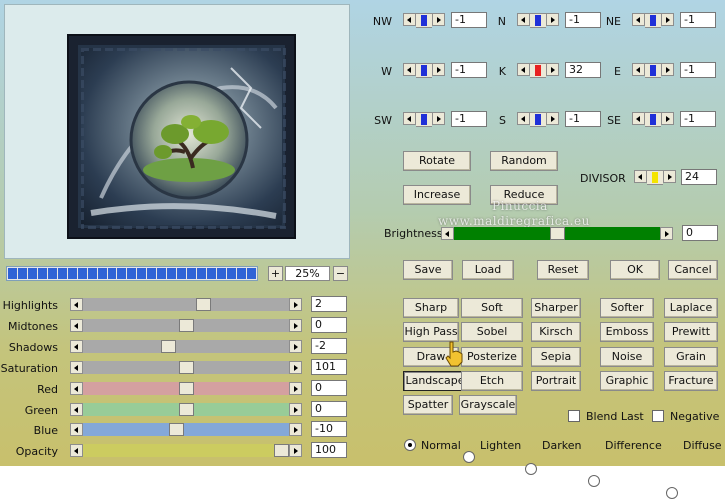  What do you see at coordinates (424, 119) in the screenshot?
I see `matrix-sw-slider` at bounding box center [424, 119].